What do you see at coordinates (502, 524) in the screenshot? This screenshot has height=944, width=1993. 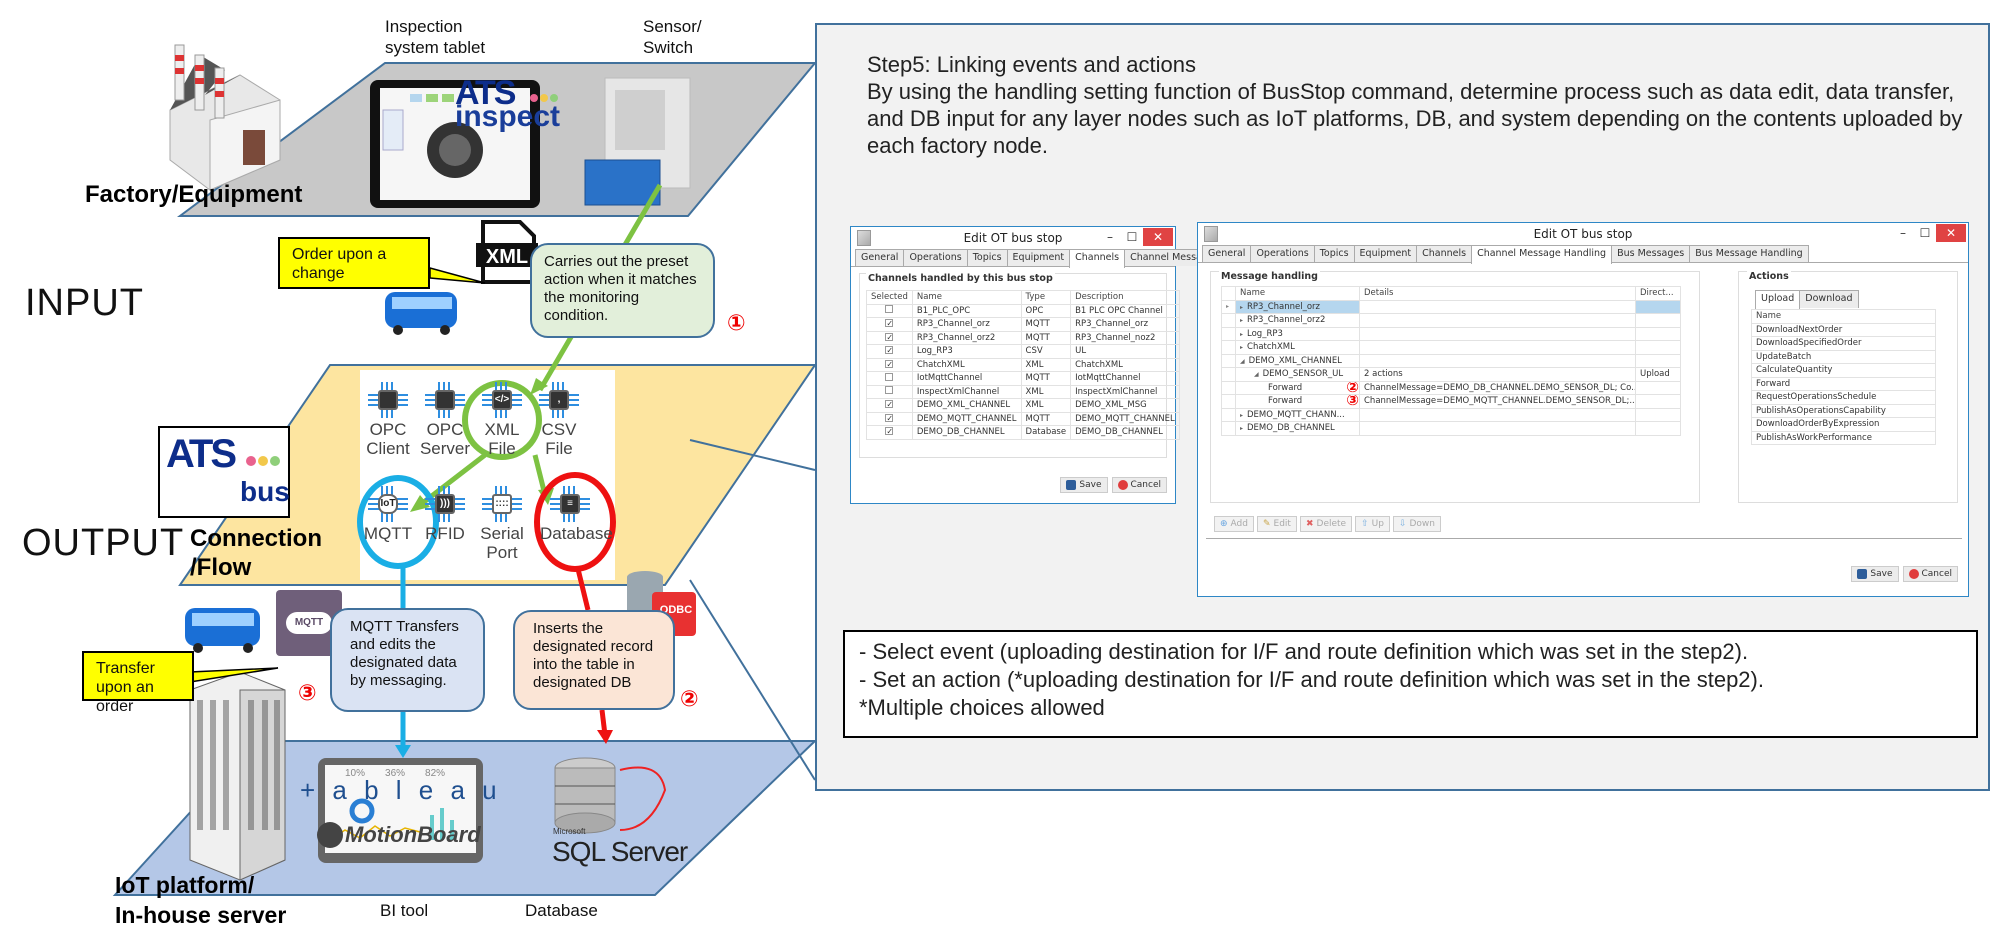 I see `connector-serial-port: :::: Serial Port` at bounding box center [502, 524].